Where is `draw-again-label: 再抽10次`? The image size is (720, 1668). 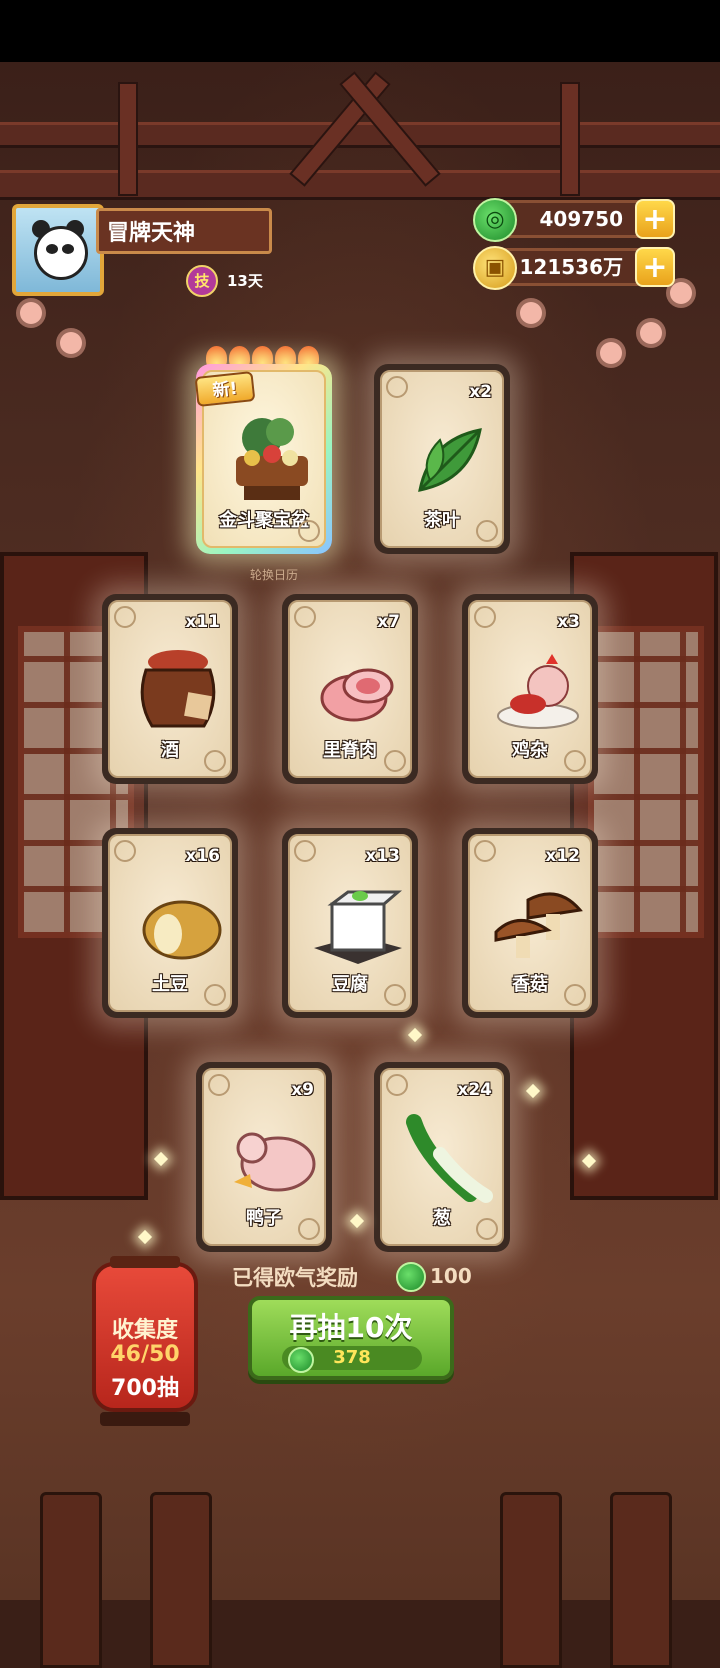 draw-again-label: 再抽10次 is located at coordinates (351, 1327).